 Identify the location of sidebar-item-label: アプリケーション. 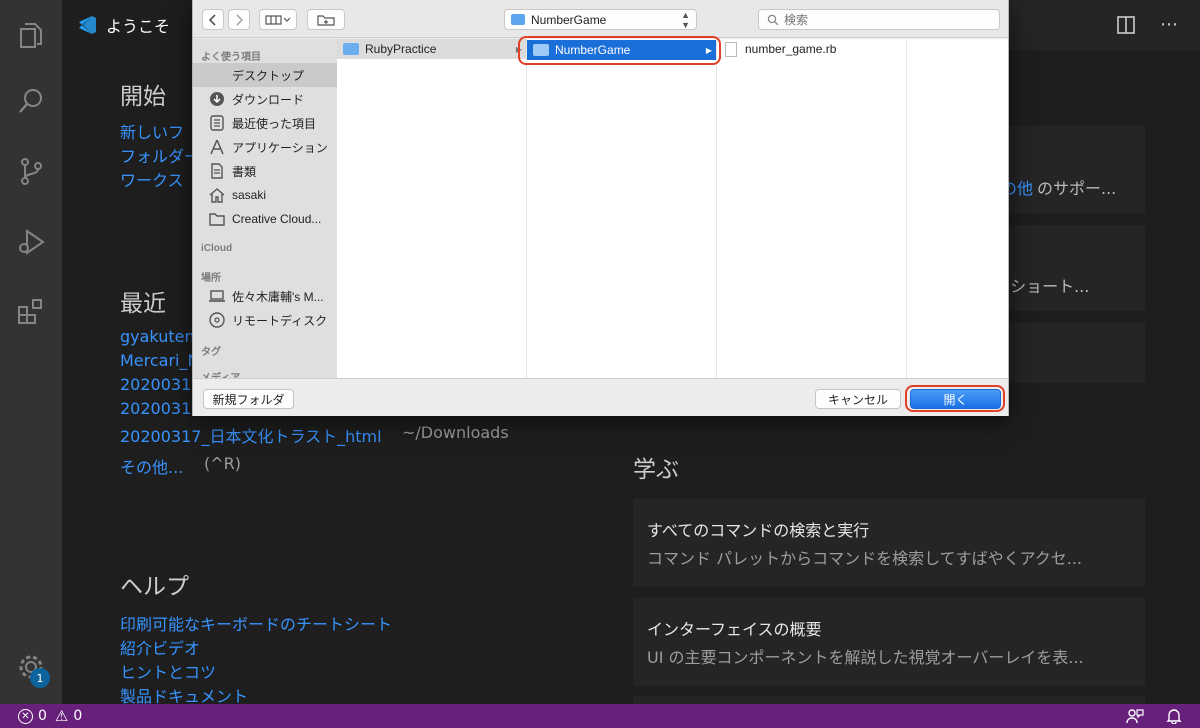
(280, 147).